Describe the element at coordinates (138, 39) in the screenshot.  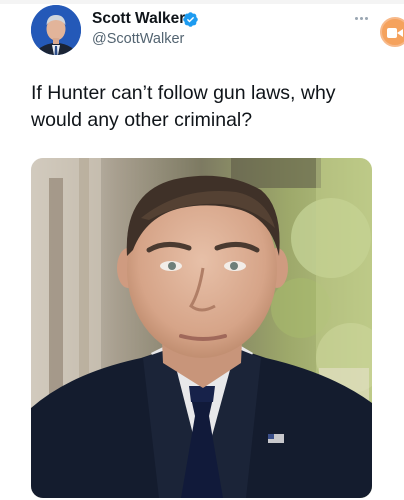
I see `author-handle: @ScottWalker` at that location.